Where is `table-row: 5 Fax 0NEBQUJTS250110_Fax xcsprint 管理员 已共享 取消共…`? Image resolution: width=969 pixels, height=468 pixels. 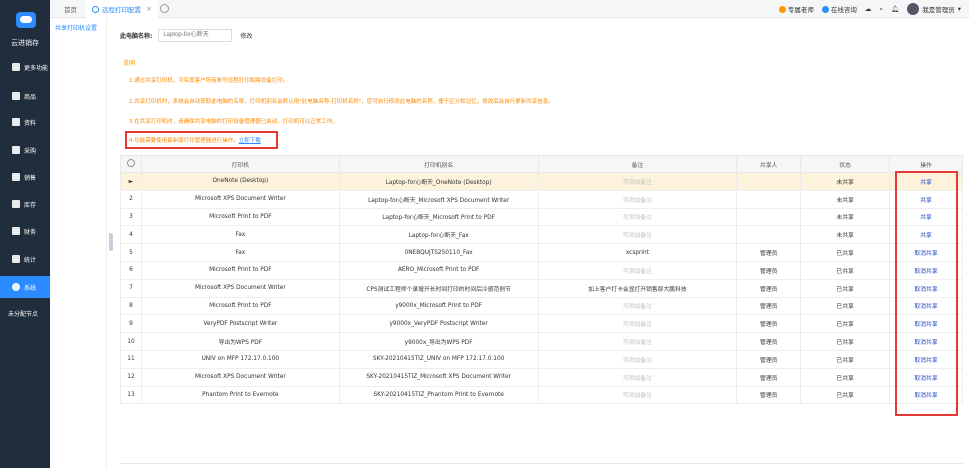 table-row: 5 Fax 0NEBQUJTS250110_Fax xcsprint 管理员 已共享 取消共… is located at coordinates (541, 252).